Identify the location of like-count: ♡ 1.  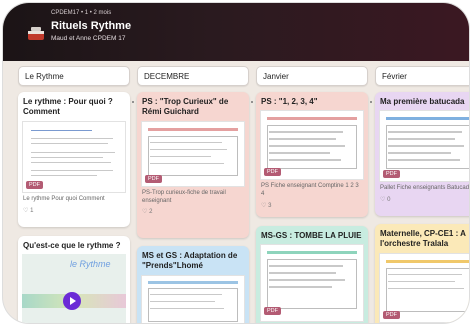
(74, 211).